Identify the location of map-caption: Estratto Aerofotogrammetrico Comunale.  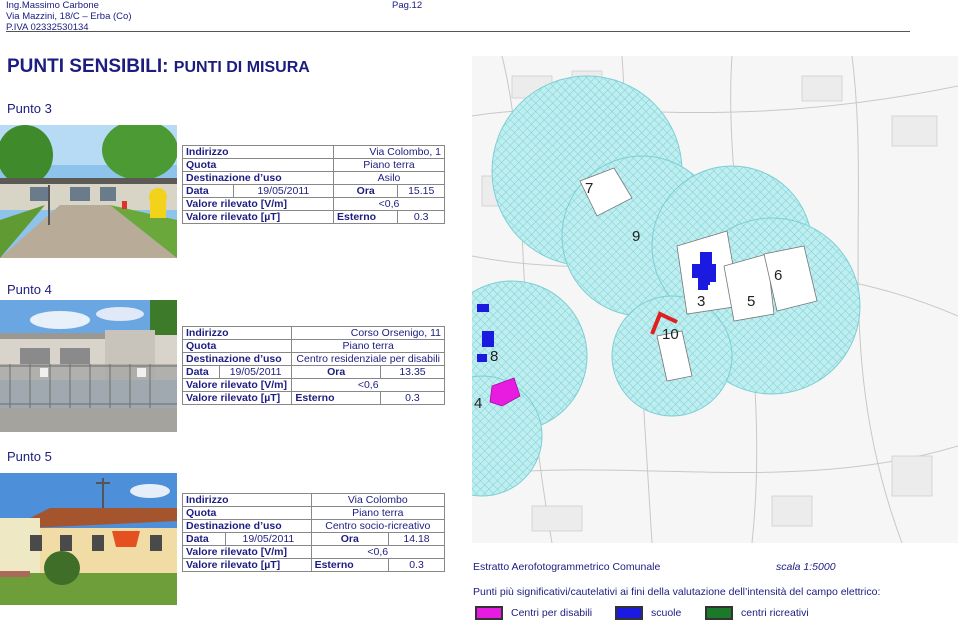
(567, 567).